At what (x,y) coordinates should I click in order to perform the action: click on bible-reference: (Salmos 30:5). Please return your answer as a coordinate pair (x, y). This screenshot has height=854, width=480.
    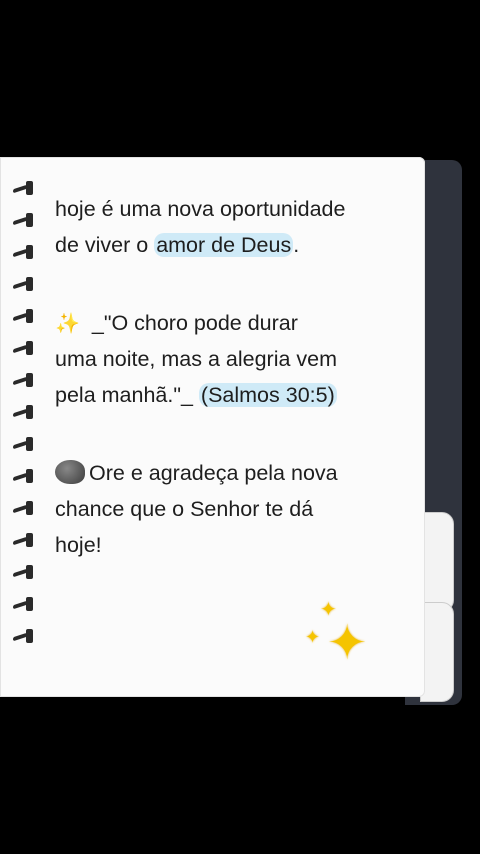
    Looking at the image, I should click on (267, 395).